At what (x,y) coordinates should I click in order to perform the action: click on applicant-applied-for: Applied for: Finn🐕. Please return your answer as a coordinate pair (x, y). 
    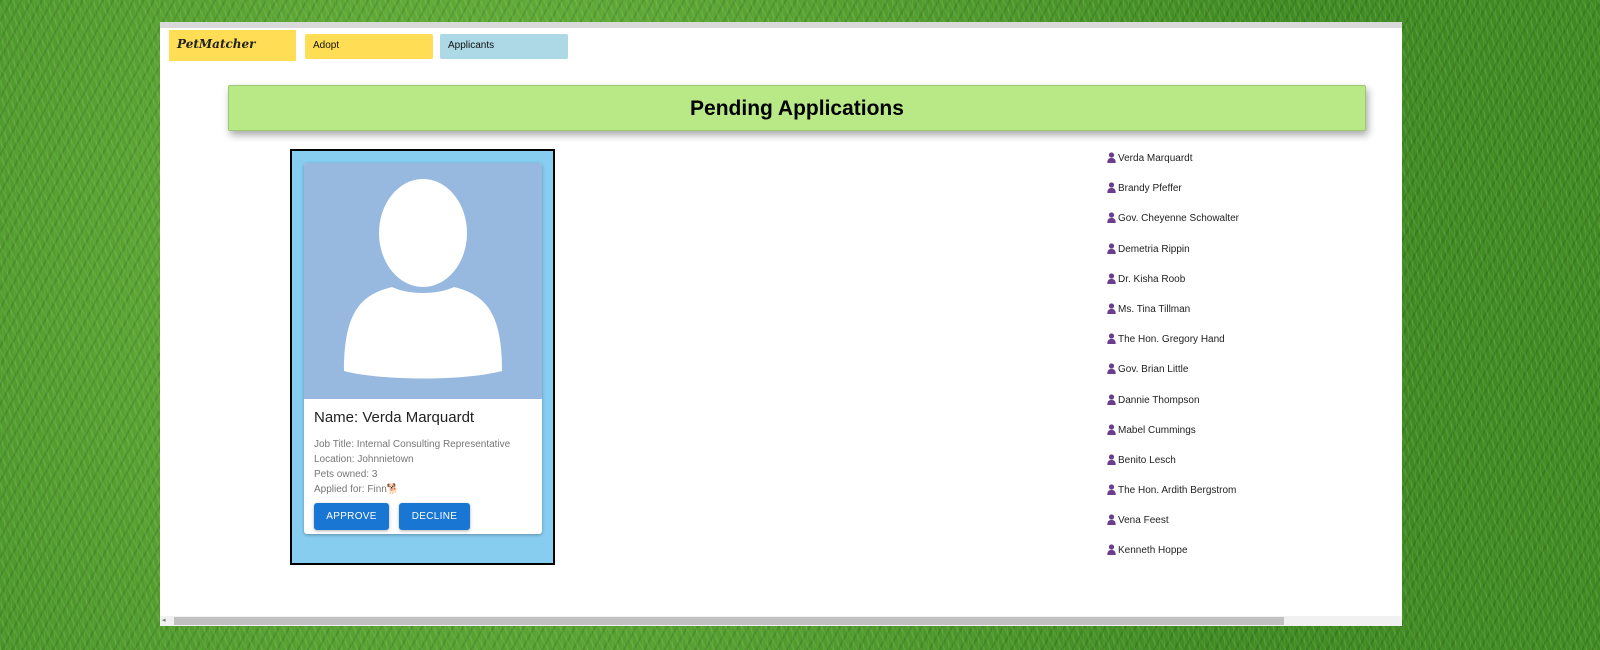
    Looking at the image, I should click on (356, 489).